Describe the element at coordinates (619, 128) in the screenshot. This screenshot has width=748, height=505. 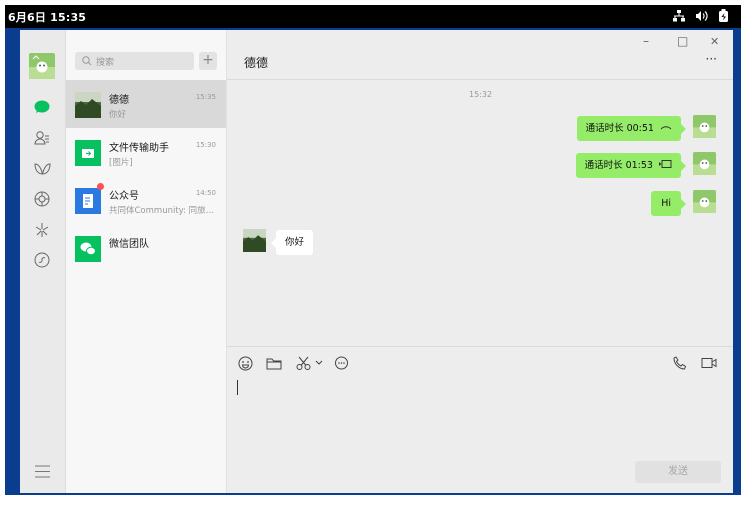
I see `message-text: 通话时长 00:51` at that location.